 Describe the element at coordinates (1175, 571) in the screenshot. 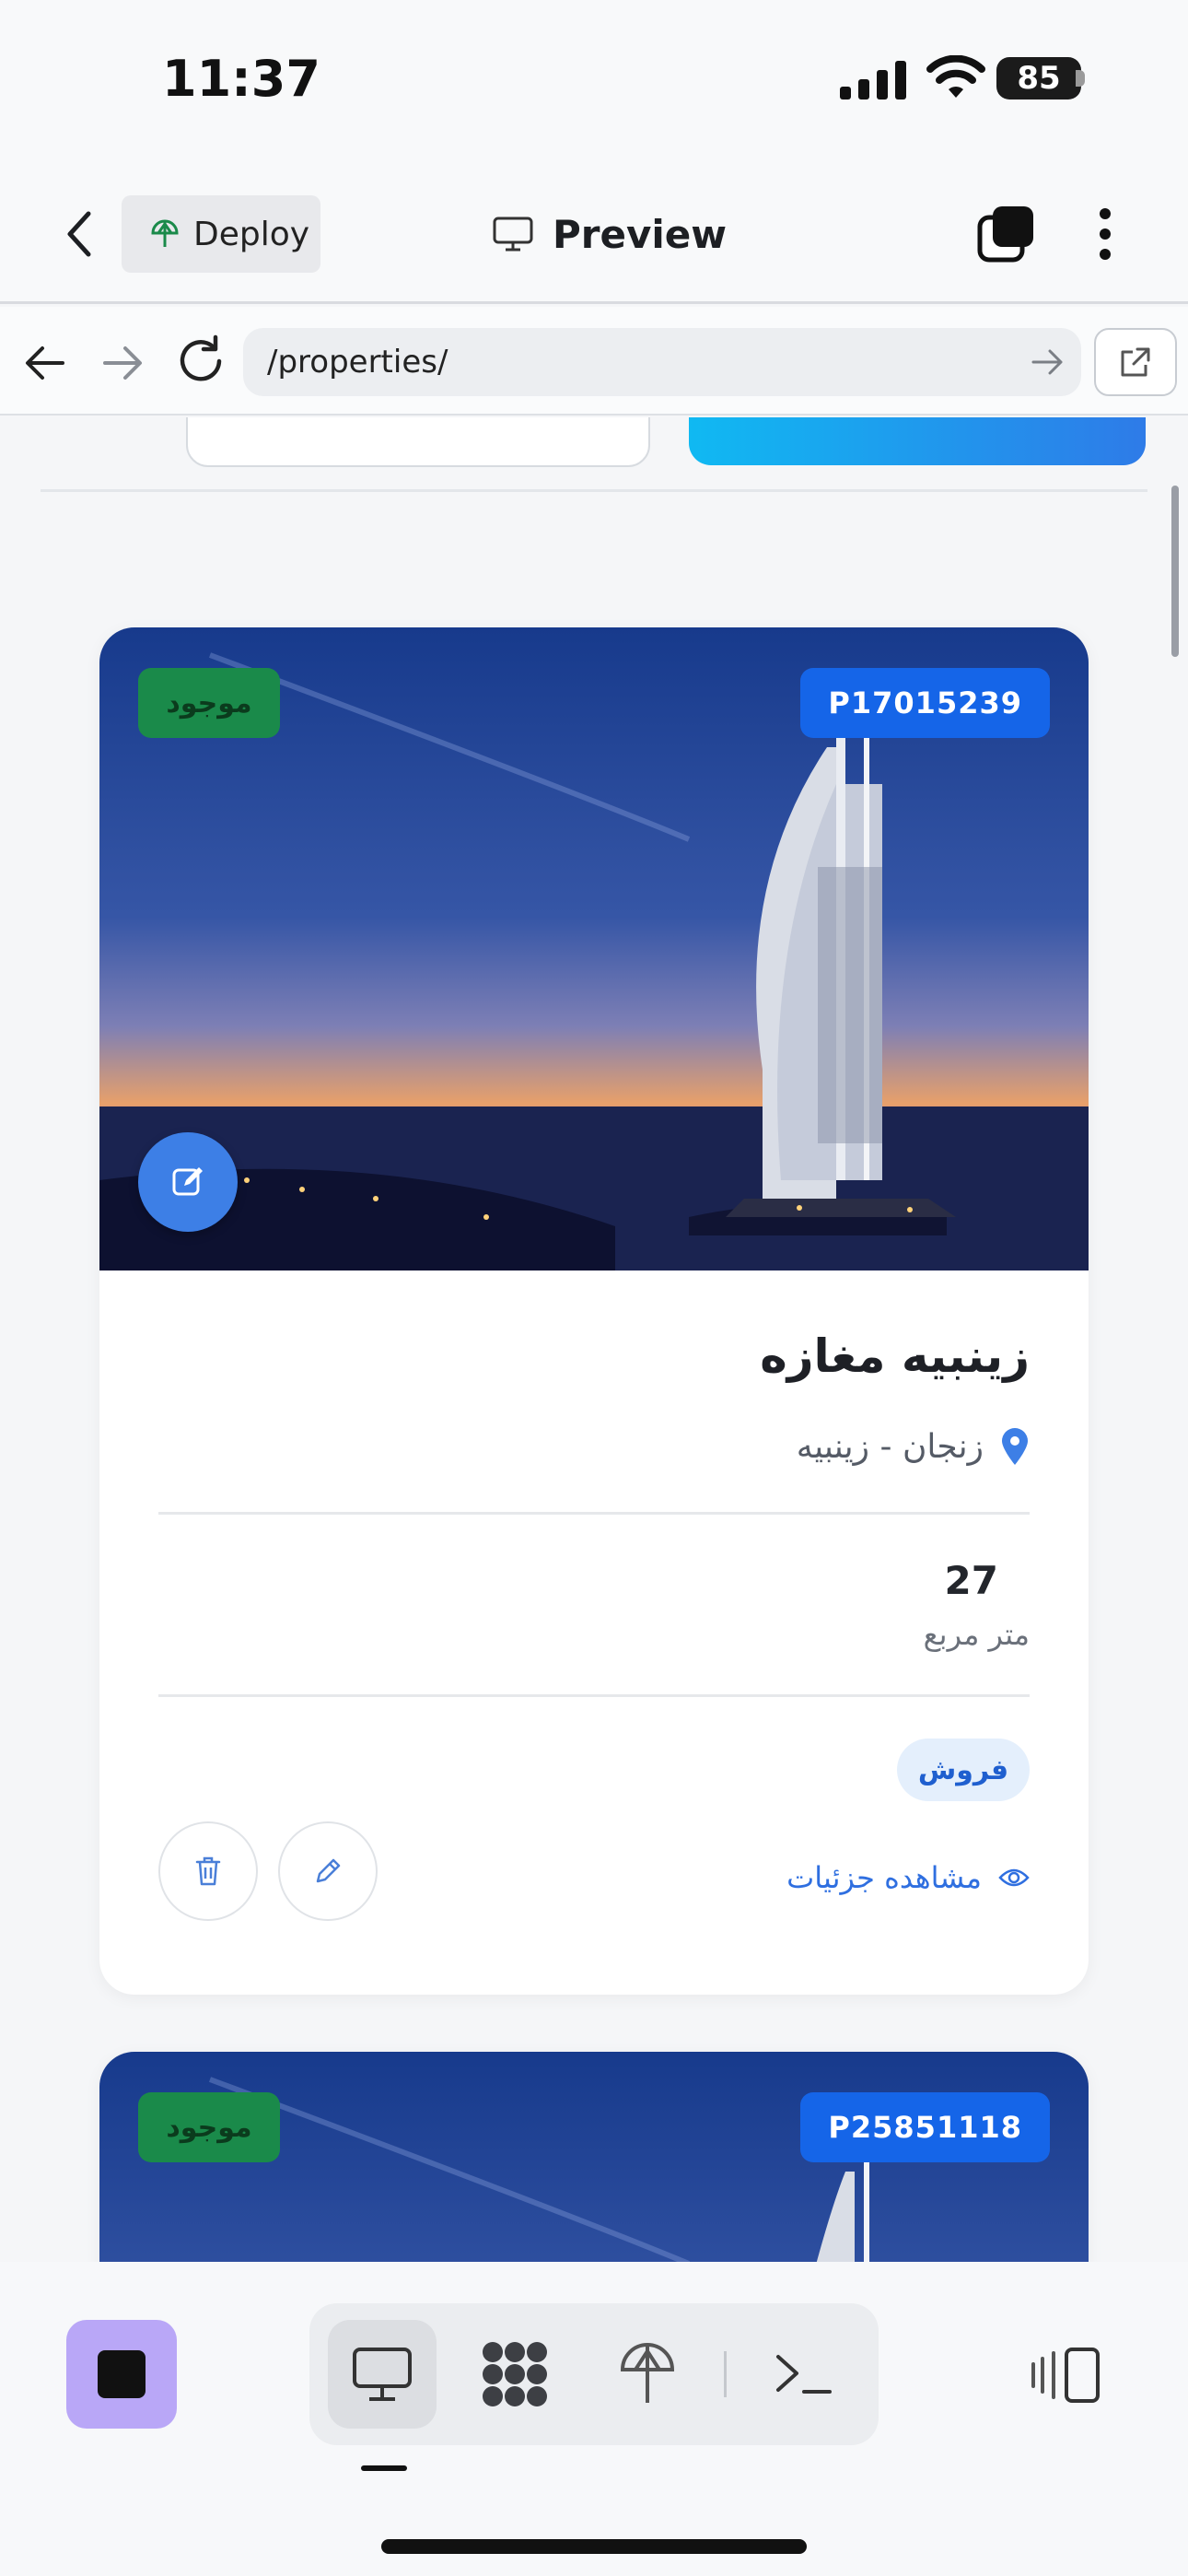

I see `scrollbar-thumb` at that location.